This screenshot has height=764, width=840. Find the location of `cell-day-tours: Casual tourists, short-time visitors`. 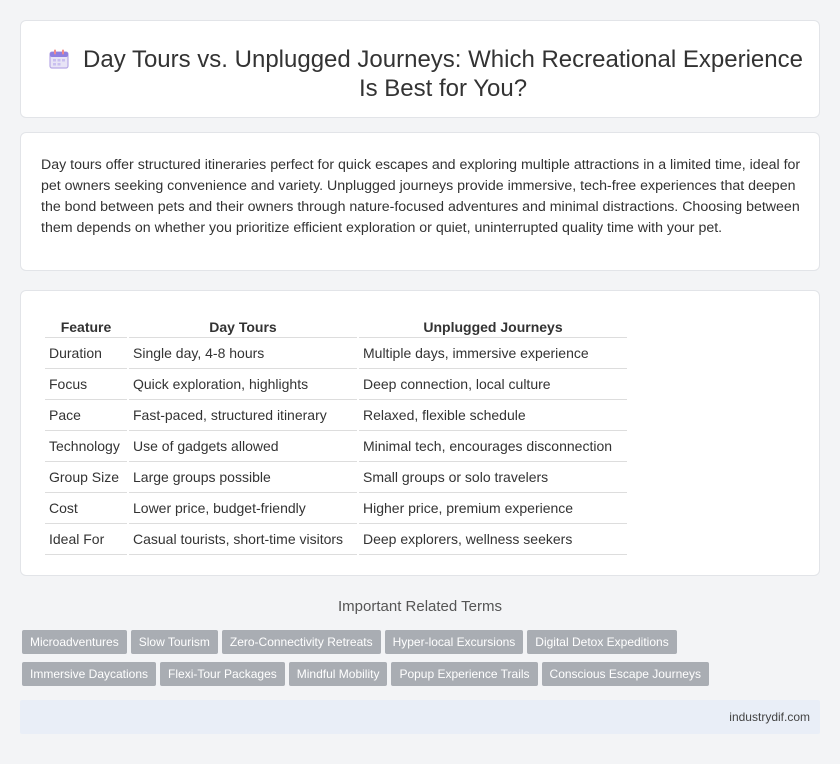

cell-day-tours: Casual tourists, short-time visitors is located at coordinates (243, 539).